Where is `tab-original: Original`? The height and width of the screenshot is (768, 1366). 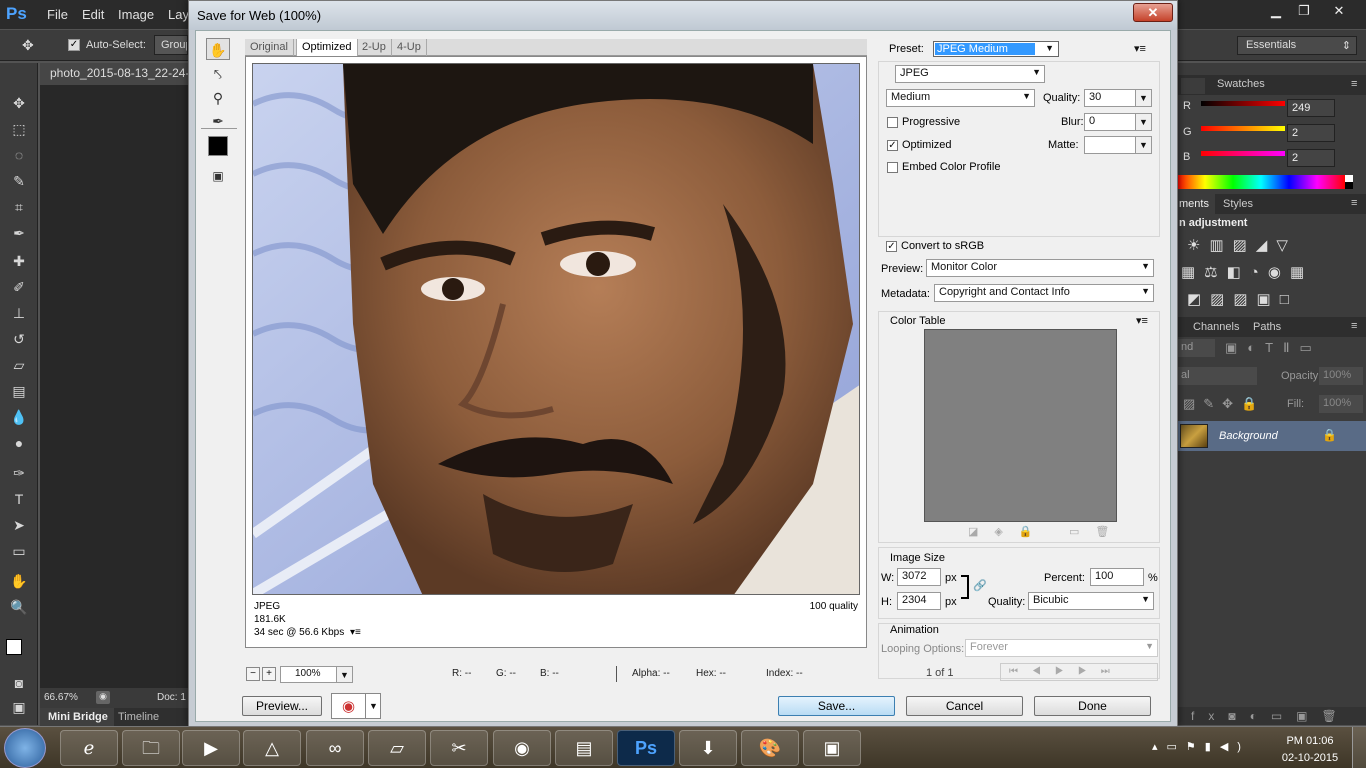
tab-original: Original is located at coordinates (269, 47).